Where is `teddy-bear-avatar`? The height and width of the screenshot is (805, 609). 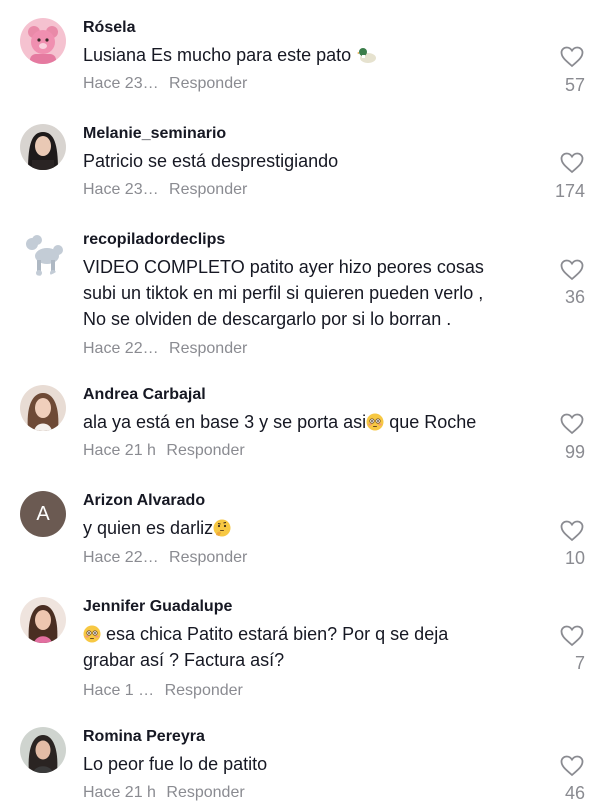
teddy-bear-avatar is located at coordinates (43, 41).